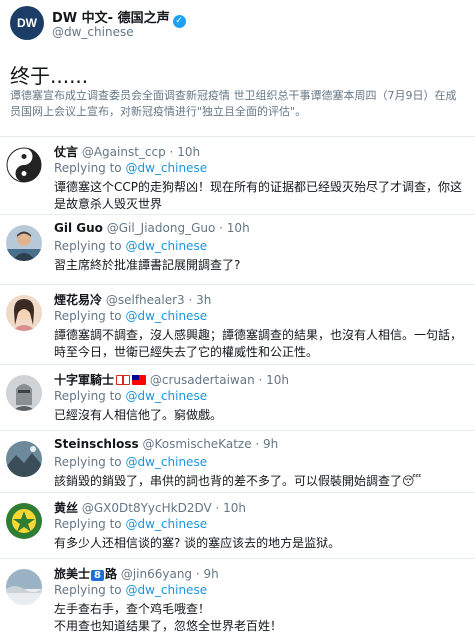 The height and width of the screenshot is (641, 475). Describe the element at coordinates (147, 508) in the screenshot. I see `reply-handle: @GX0Dt8YycHkD2DV` at that location.